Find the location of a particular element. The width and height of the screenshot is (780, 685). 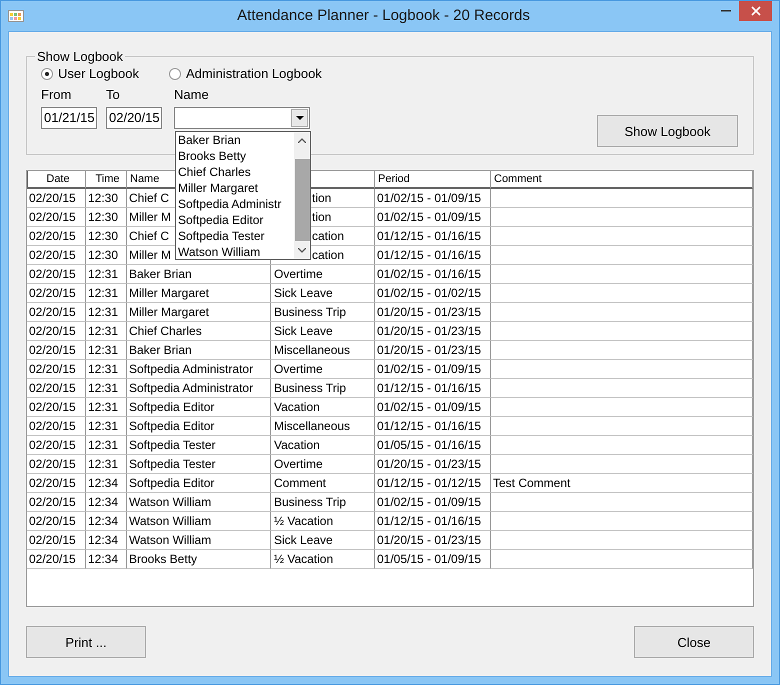

to-date-field: 02/20/15 is located at coordinates (134, 118).